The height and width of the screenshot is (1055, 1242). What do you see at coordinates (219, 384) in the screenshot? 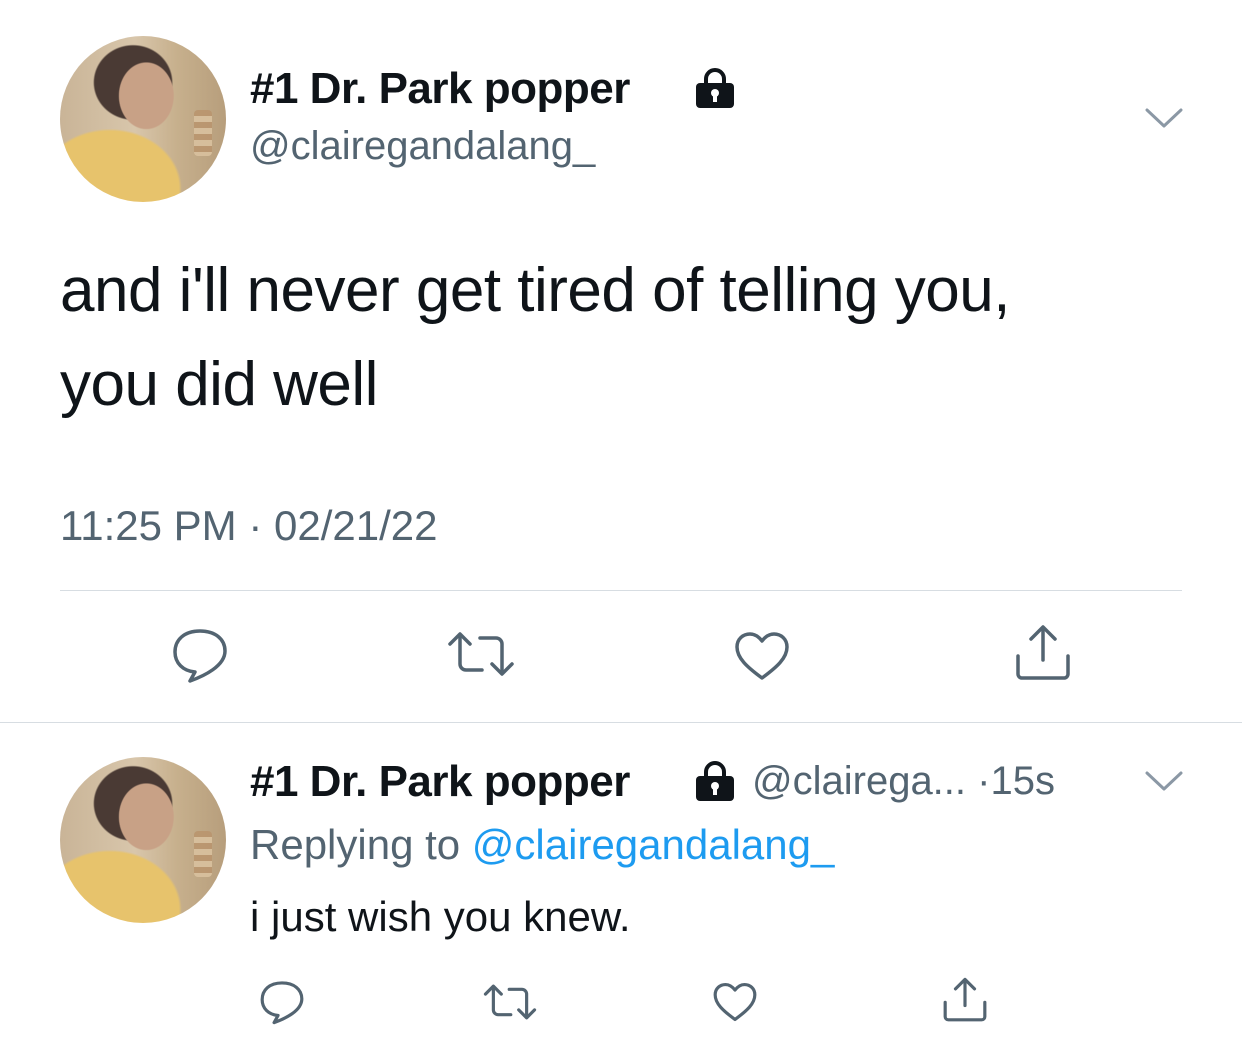
I see `tweet-text-line: you did well` at bounding box center [219, 384].